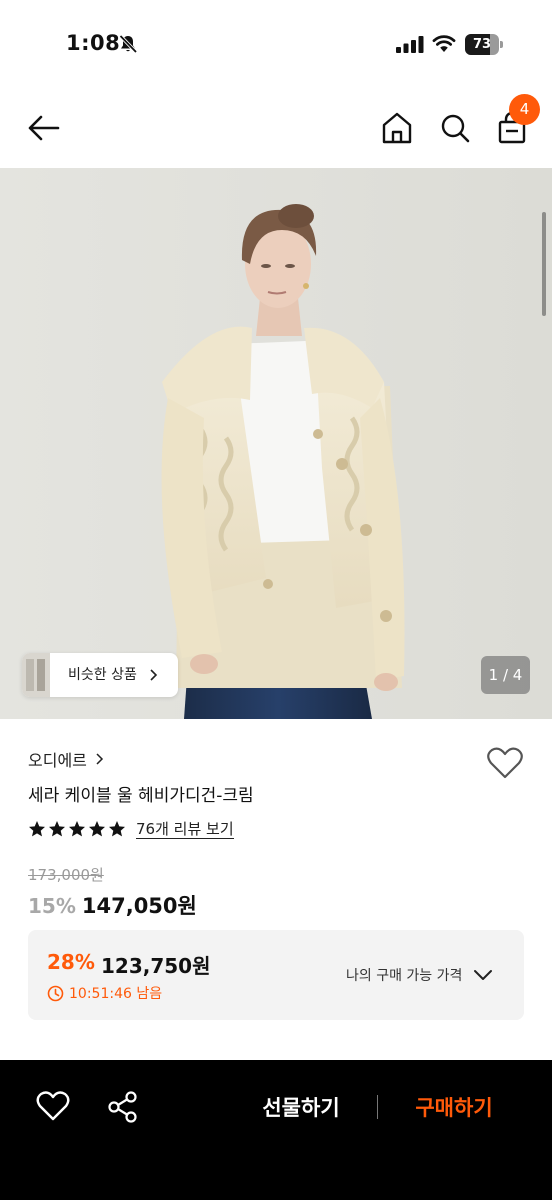  Describe the element at coordinates (116, 994) in the screenshot. I see `timer-text: 10:51:46 남음` at that location.